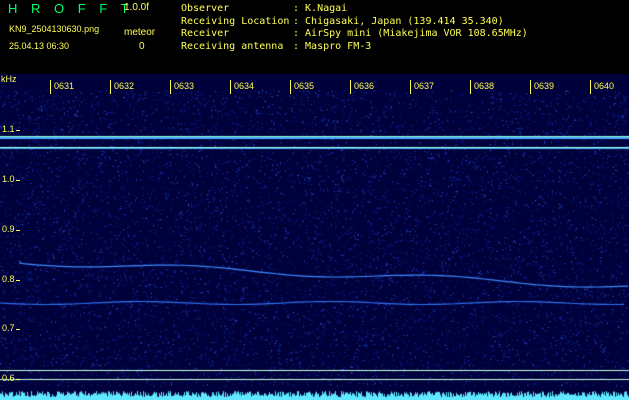 This screenshot has width=629, height=400. What do you see at coordinates (244, 86) in the screenshot?
I see `time-label: 0634` at bounding box center [244, 86].